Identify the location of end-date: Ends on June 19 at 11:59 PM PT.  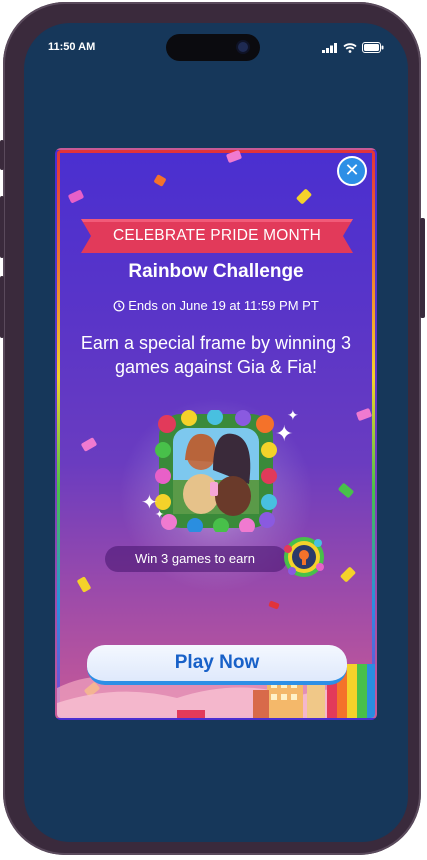
(216, 305).